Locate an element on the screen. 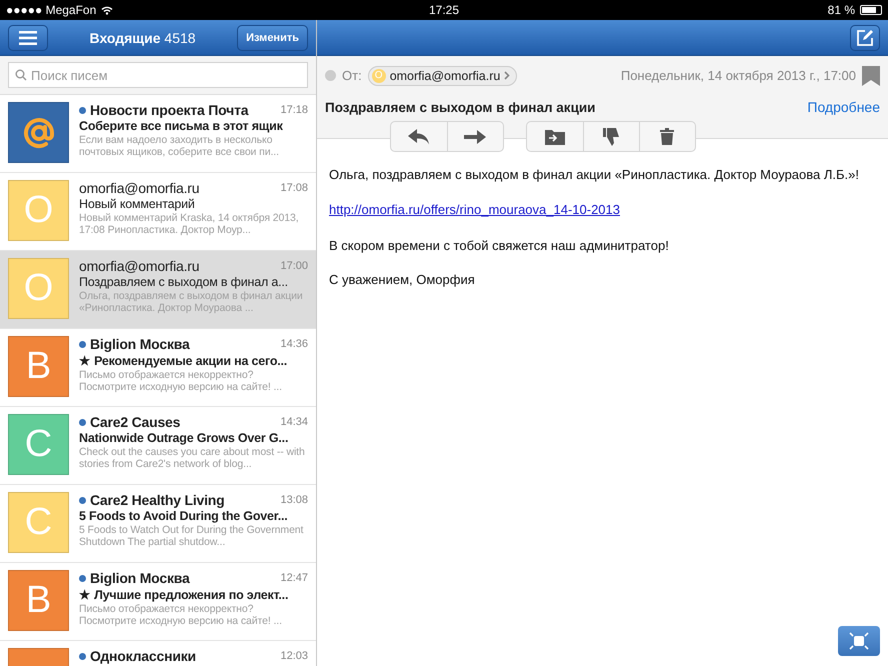 The height and width of the screenshot is (666, 888). expand-icon is located at coordinates (859, 641).